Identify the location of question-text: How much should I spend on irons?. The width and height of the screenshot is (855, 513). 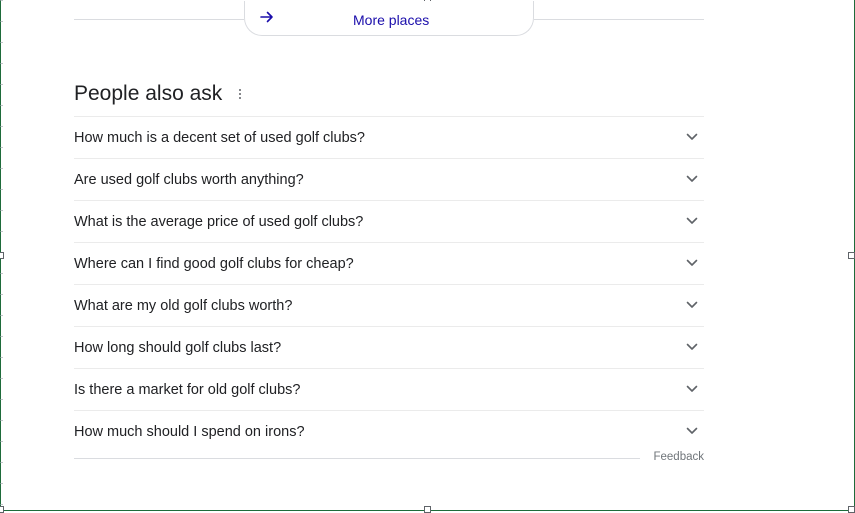
(189, 432).